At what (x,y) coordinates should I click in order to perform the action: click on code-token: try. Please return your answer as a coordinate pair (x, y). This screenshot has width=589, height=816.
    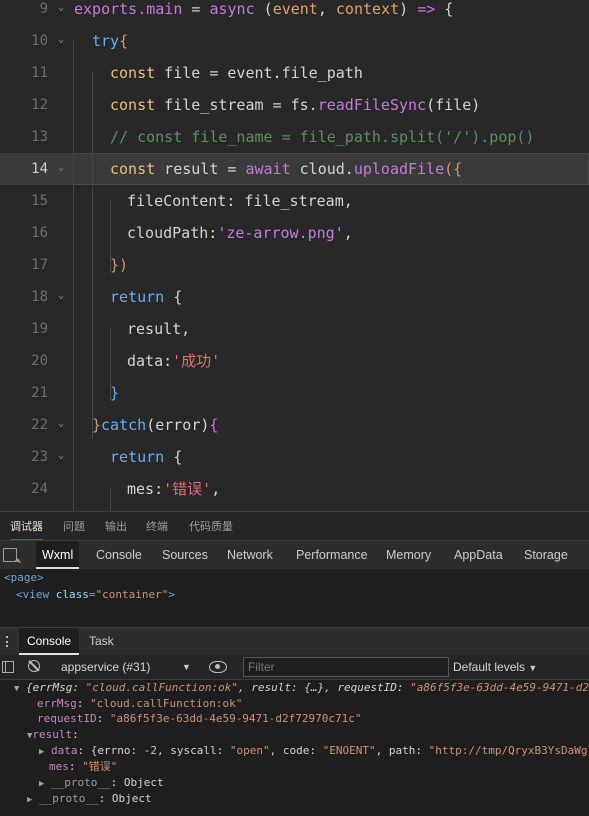
    Looking at the image, I should click on (106, 41).